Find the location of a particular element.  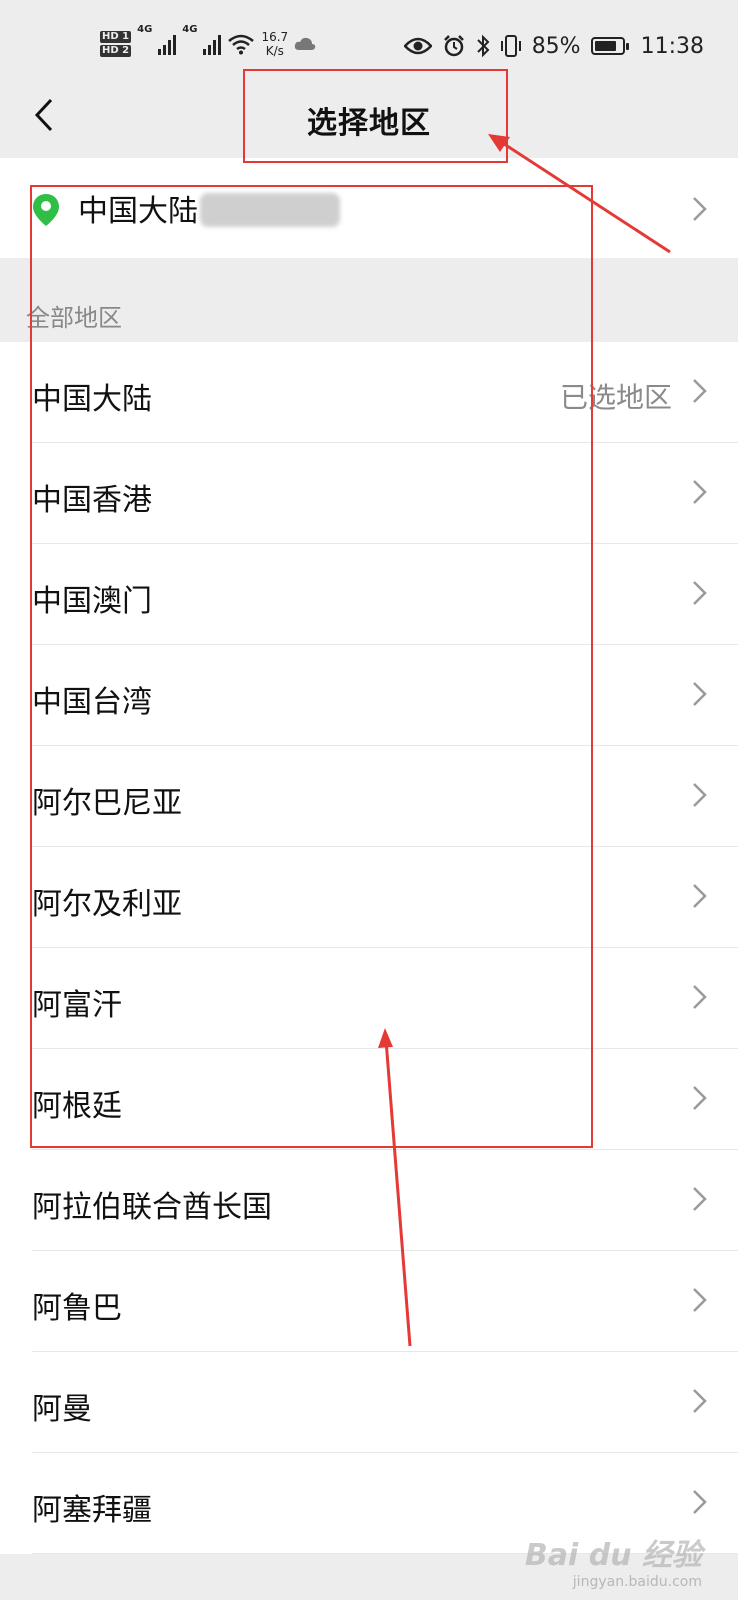

region-item: 阿尔及利亚 is located at coordinates (369, 897).